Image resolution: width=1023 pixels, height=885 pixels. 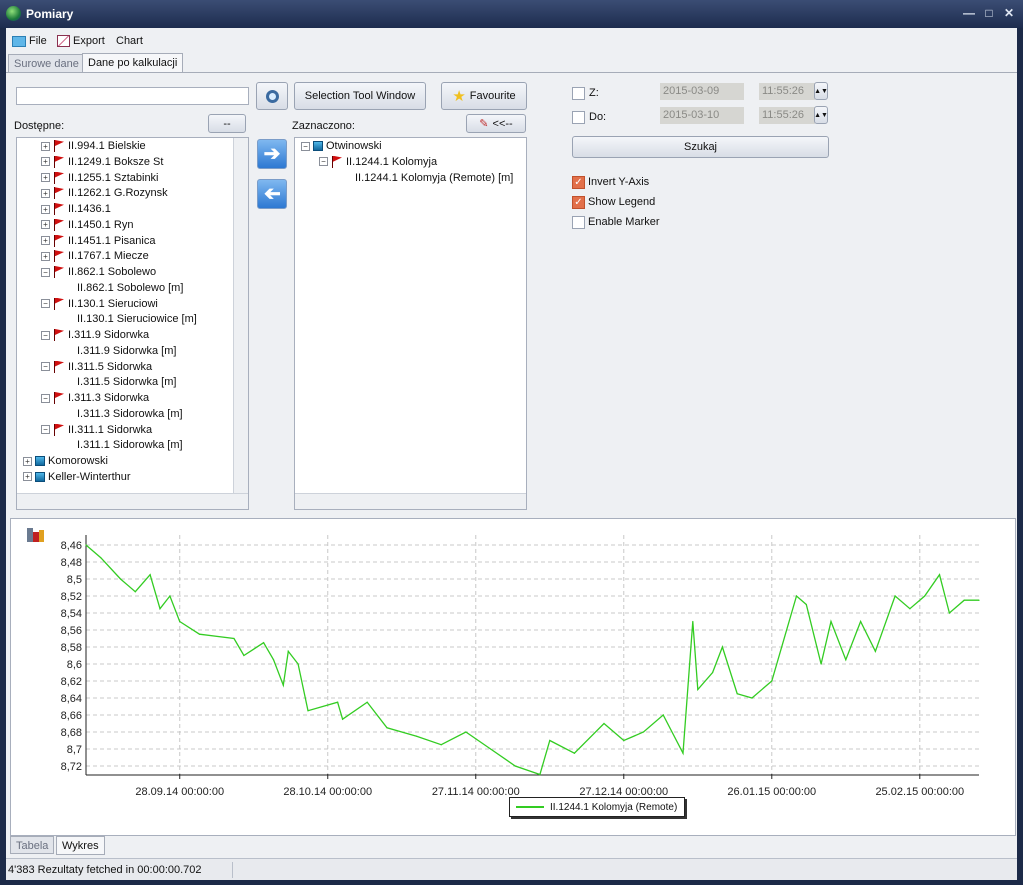 I want to click on tree-node: + II.1249.1 Boksze St, so click(x=102, y=161).